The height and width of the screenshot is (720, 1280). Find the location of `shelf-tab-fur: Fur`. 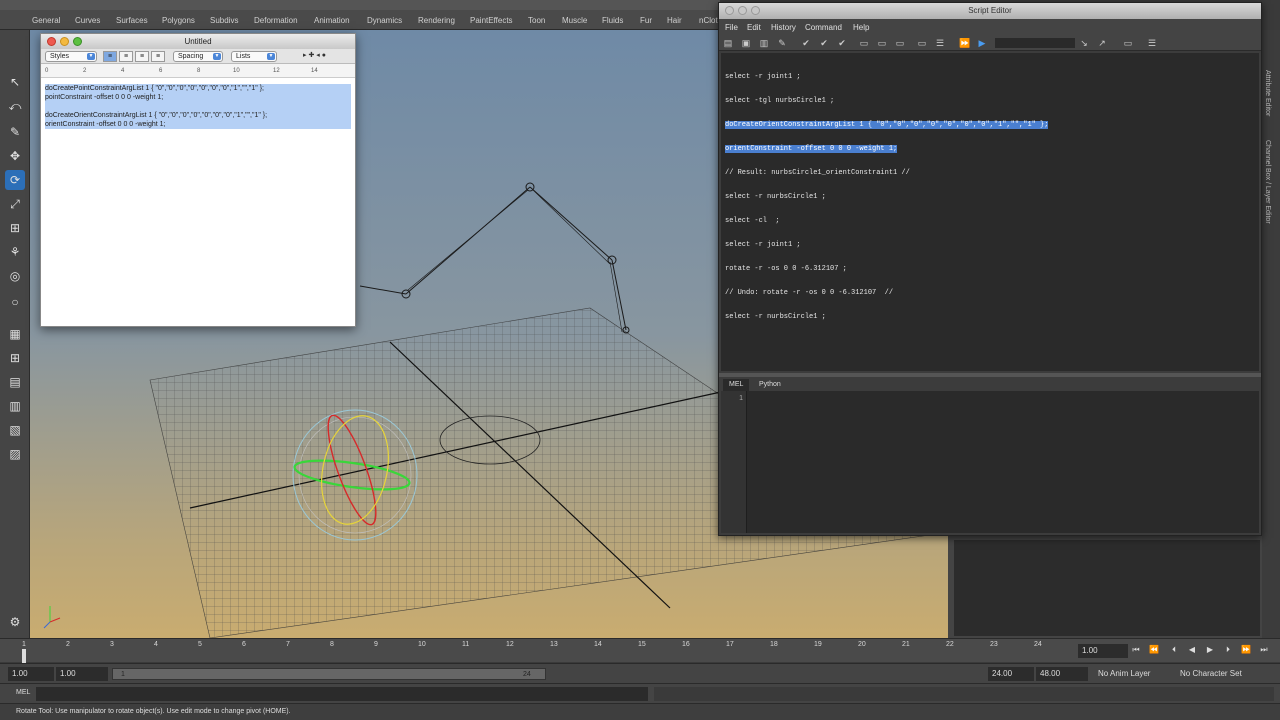

shelf-tab-fur: Fur is located at coordinates (646, 20).